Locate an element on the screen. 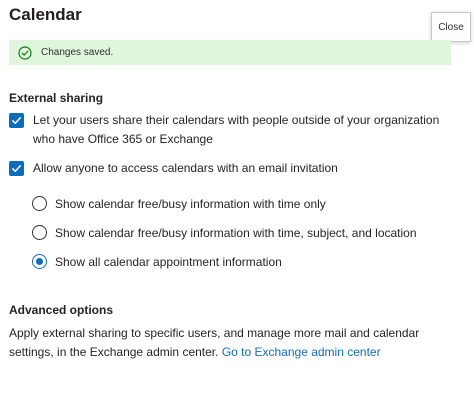  close-tooltip-label: Close is located at coordinates (451, 27).